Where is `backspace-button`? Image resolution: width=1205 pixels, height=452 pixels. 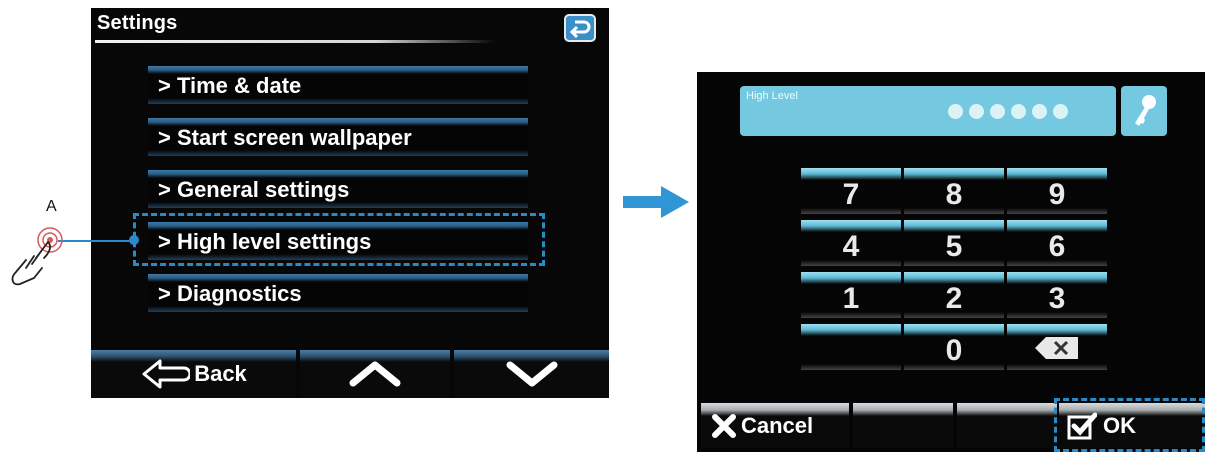 backspace-button is located at coordinates (1057, 347).